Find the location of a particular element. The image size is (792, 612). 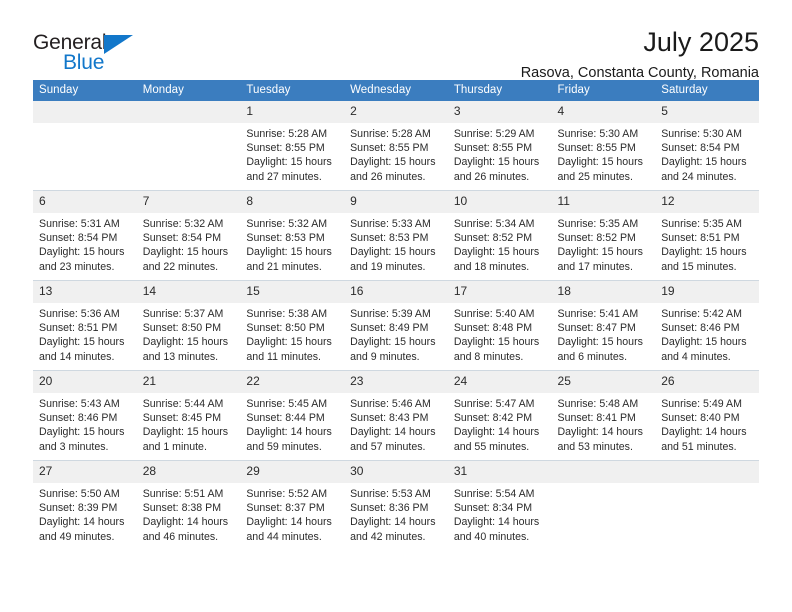

sunrise-text: Sunrise: 5:28 AM is located at coordinates (390, 134).